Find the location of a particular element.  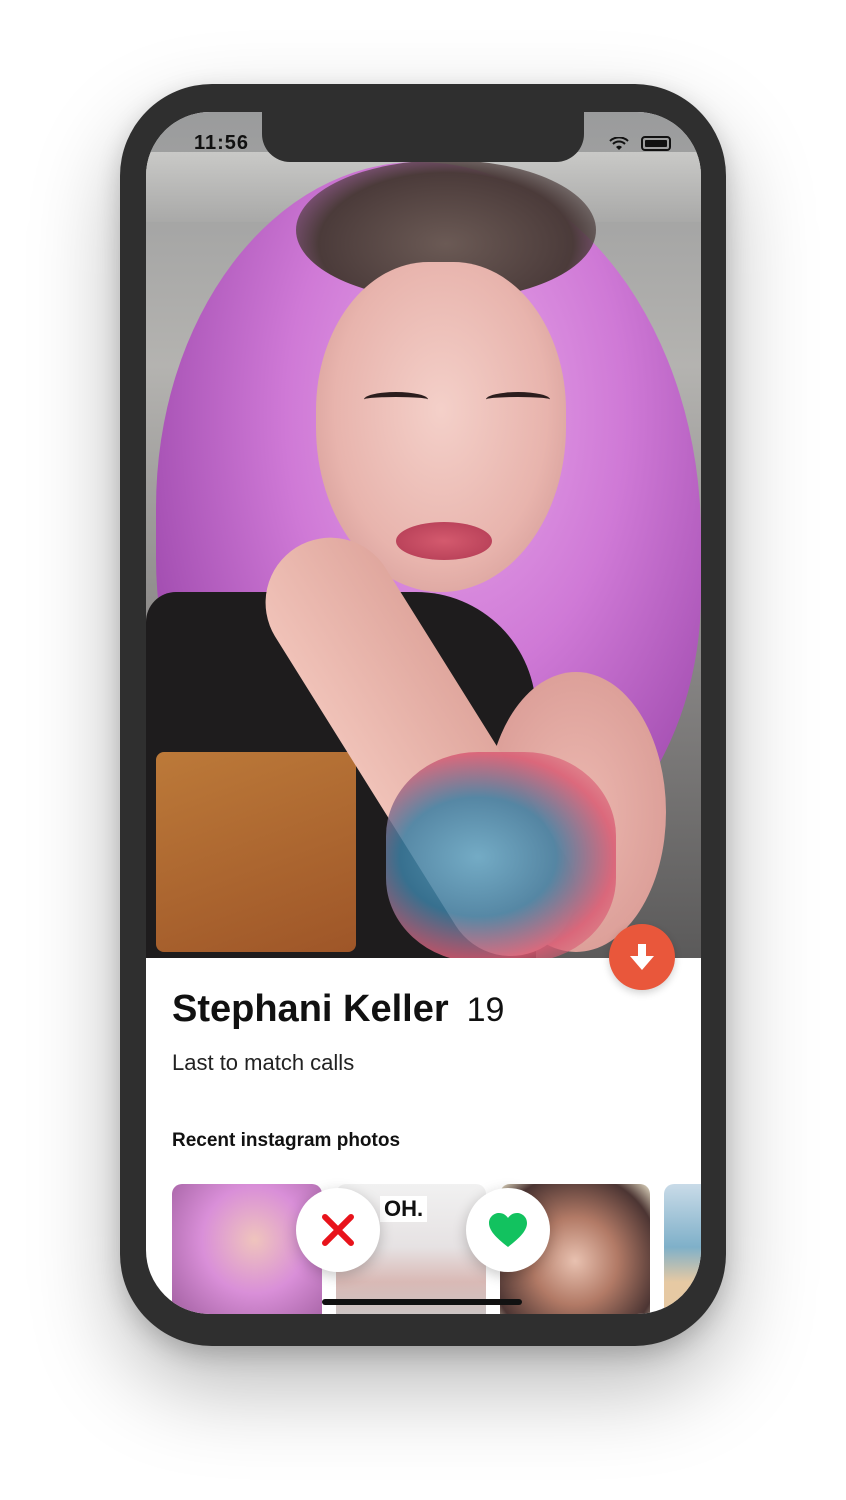

expand-profile-button is located at coordinates (642, 957).